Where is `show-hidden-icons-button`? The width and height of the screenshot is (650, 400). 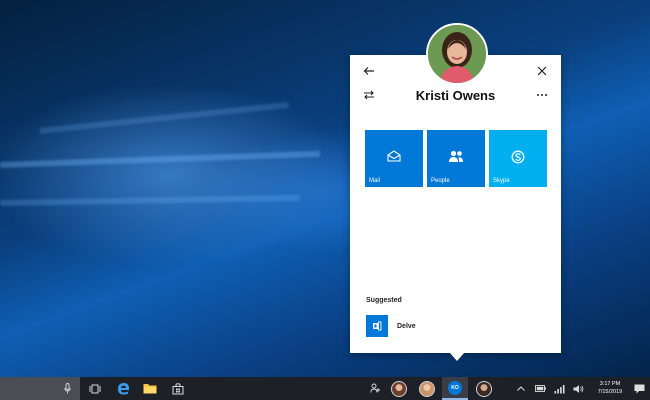
show-hidden-icons-button is located at coordinates (521, 388).